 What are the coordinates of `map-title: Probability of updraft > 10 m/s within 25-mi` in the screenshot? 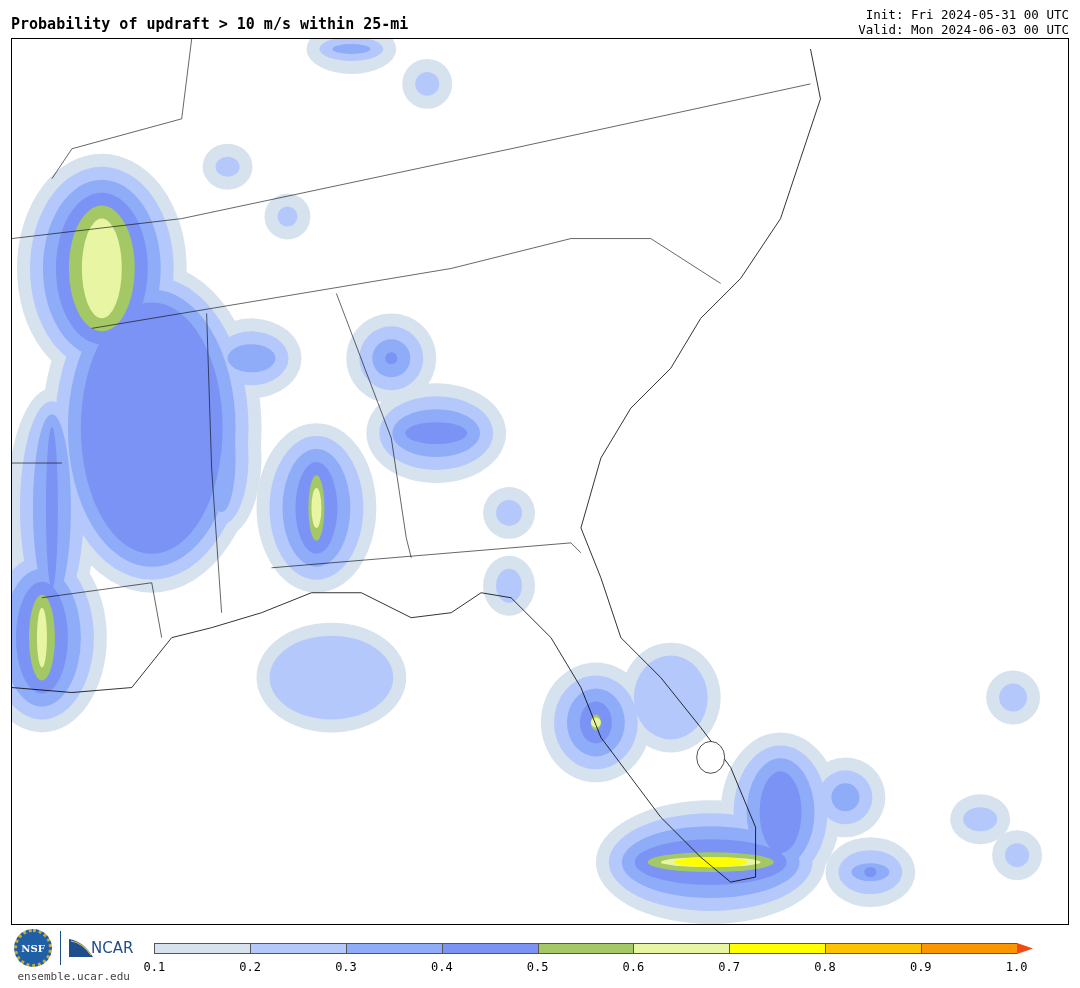 It's located at (210, 25).